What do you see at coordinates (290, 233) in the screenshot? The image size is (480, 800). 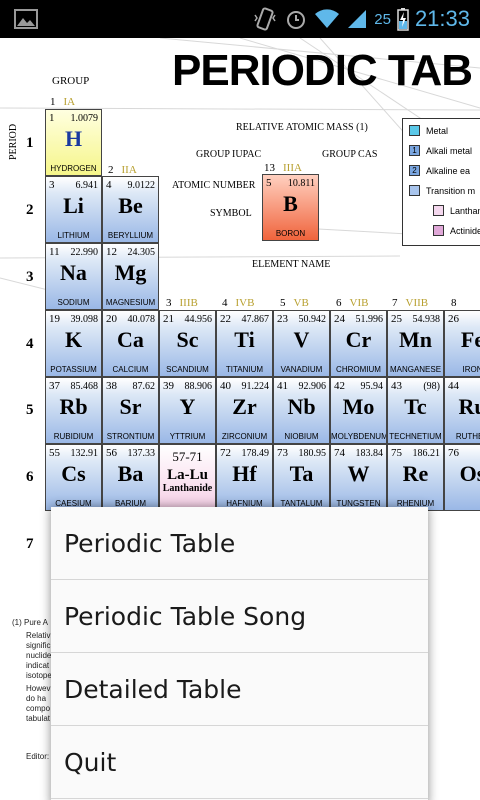 I see `element-name: BORON` at bounding box center [290, 233].